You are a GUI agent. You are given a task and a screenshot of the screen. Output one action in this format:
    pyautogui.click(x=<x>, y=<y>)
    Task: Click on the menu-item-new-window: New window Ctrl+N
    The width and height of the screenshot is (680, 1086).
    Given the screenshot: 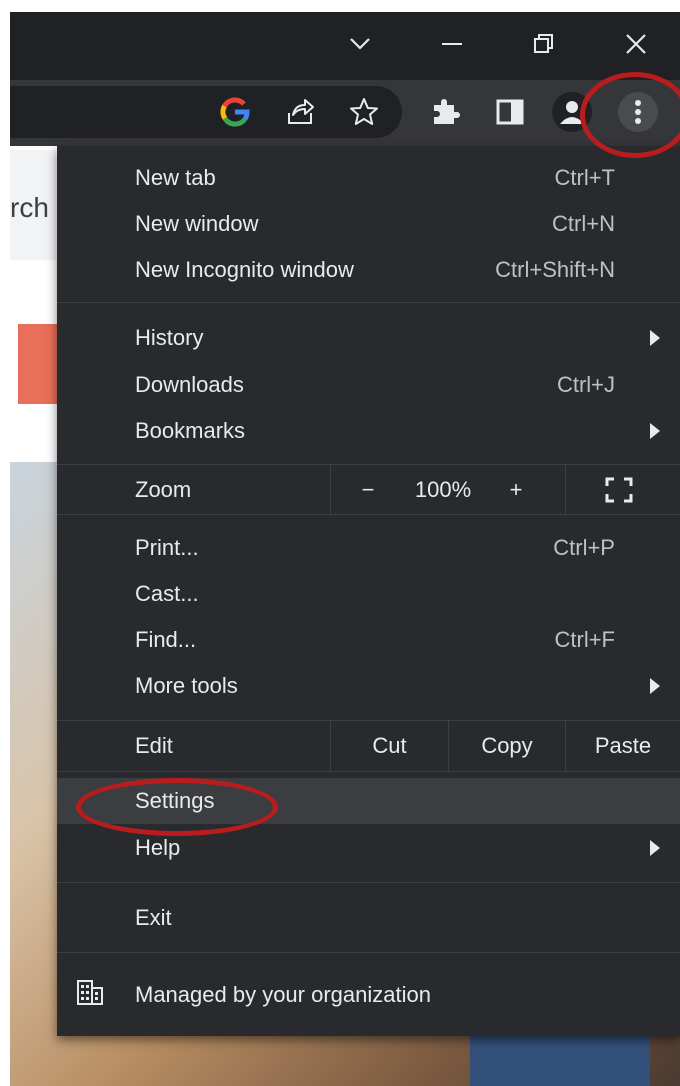 What is the action you would take?
    pyautogui.click(x=368, y=224)
    